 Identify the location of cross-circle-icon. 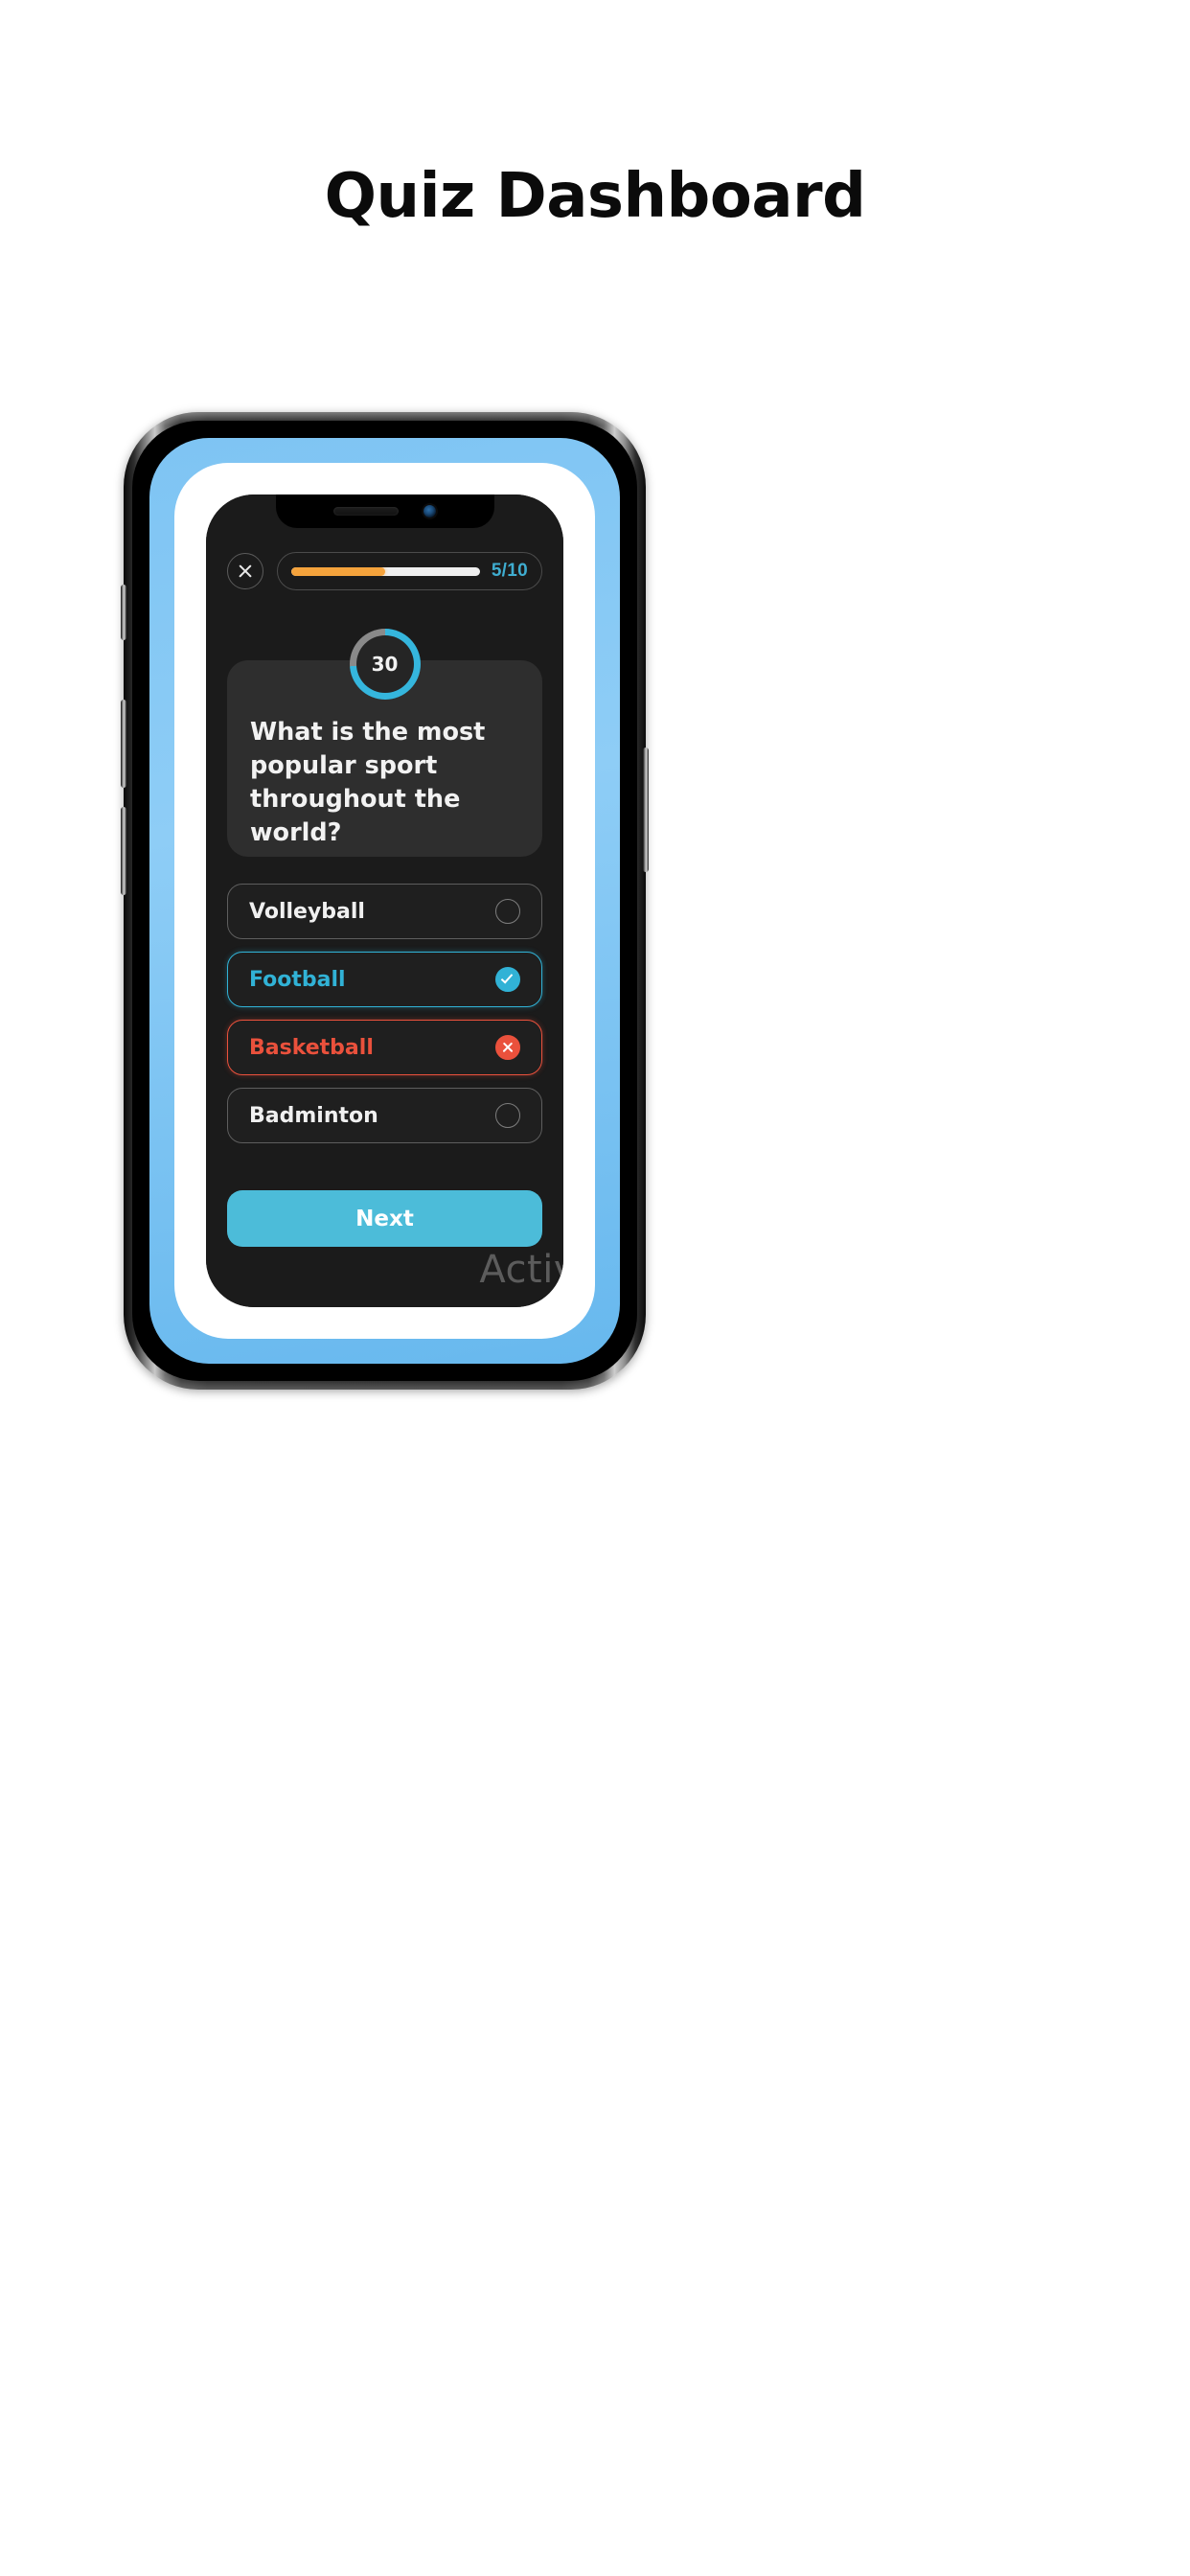
(508, 1047).